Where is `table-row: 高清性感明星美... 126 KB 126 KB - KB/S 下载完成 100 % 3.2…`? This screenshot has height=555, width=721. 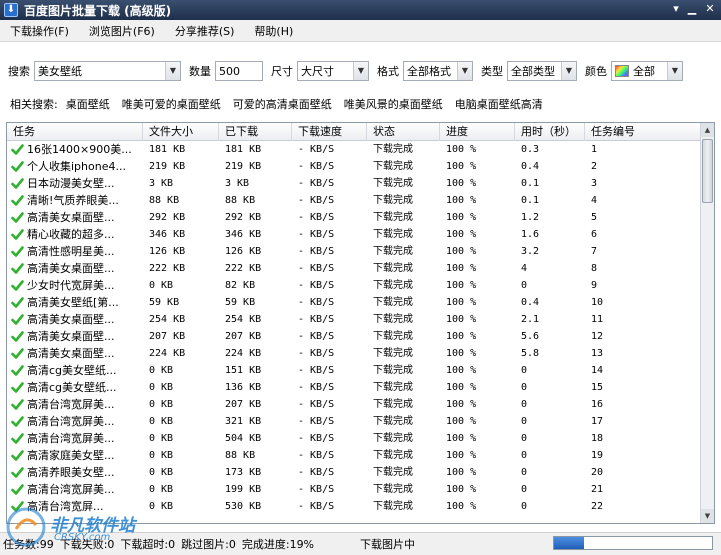
table-row: 高清性感明星美... 126 KB 126 KB - KB/S 下载完成 100 % 3.2… is located at coordinates (354, 251).